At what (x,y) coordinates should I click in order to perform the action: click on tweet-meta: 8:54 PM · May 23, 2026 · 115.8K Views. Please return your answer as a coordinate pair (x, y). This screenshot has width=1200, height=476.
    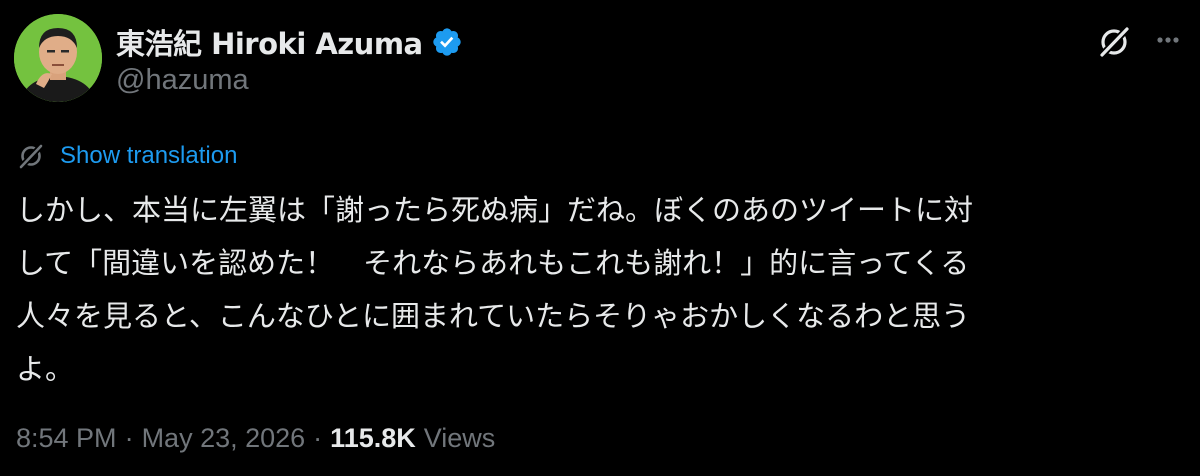
    Looking at the image, I should click on (255, 438).